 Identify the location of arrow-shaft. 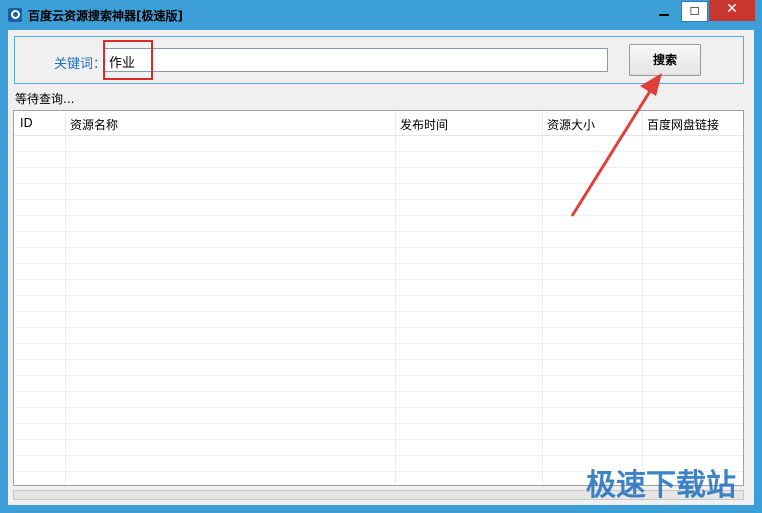
(612, 152).